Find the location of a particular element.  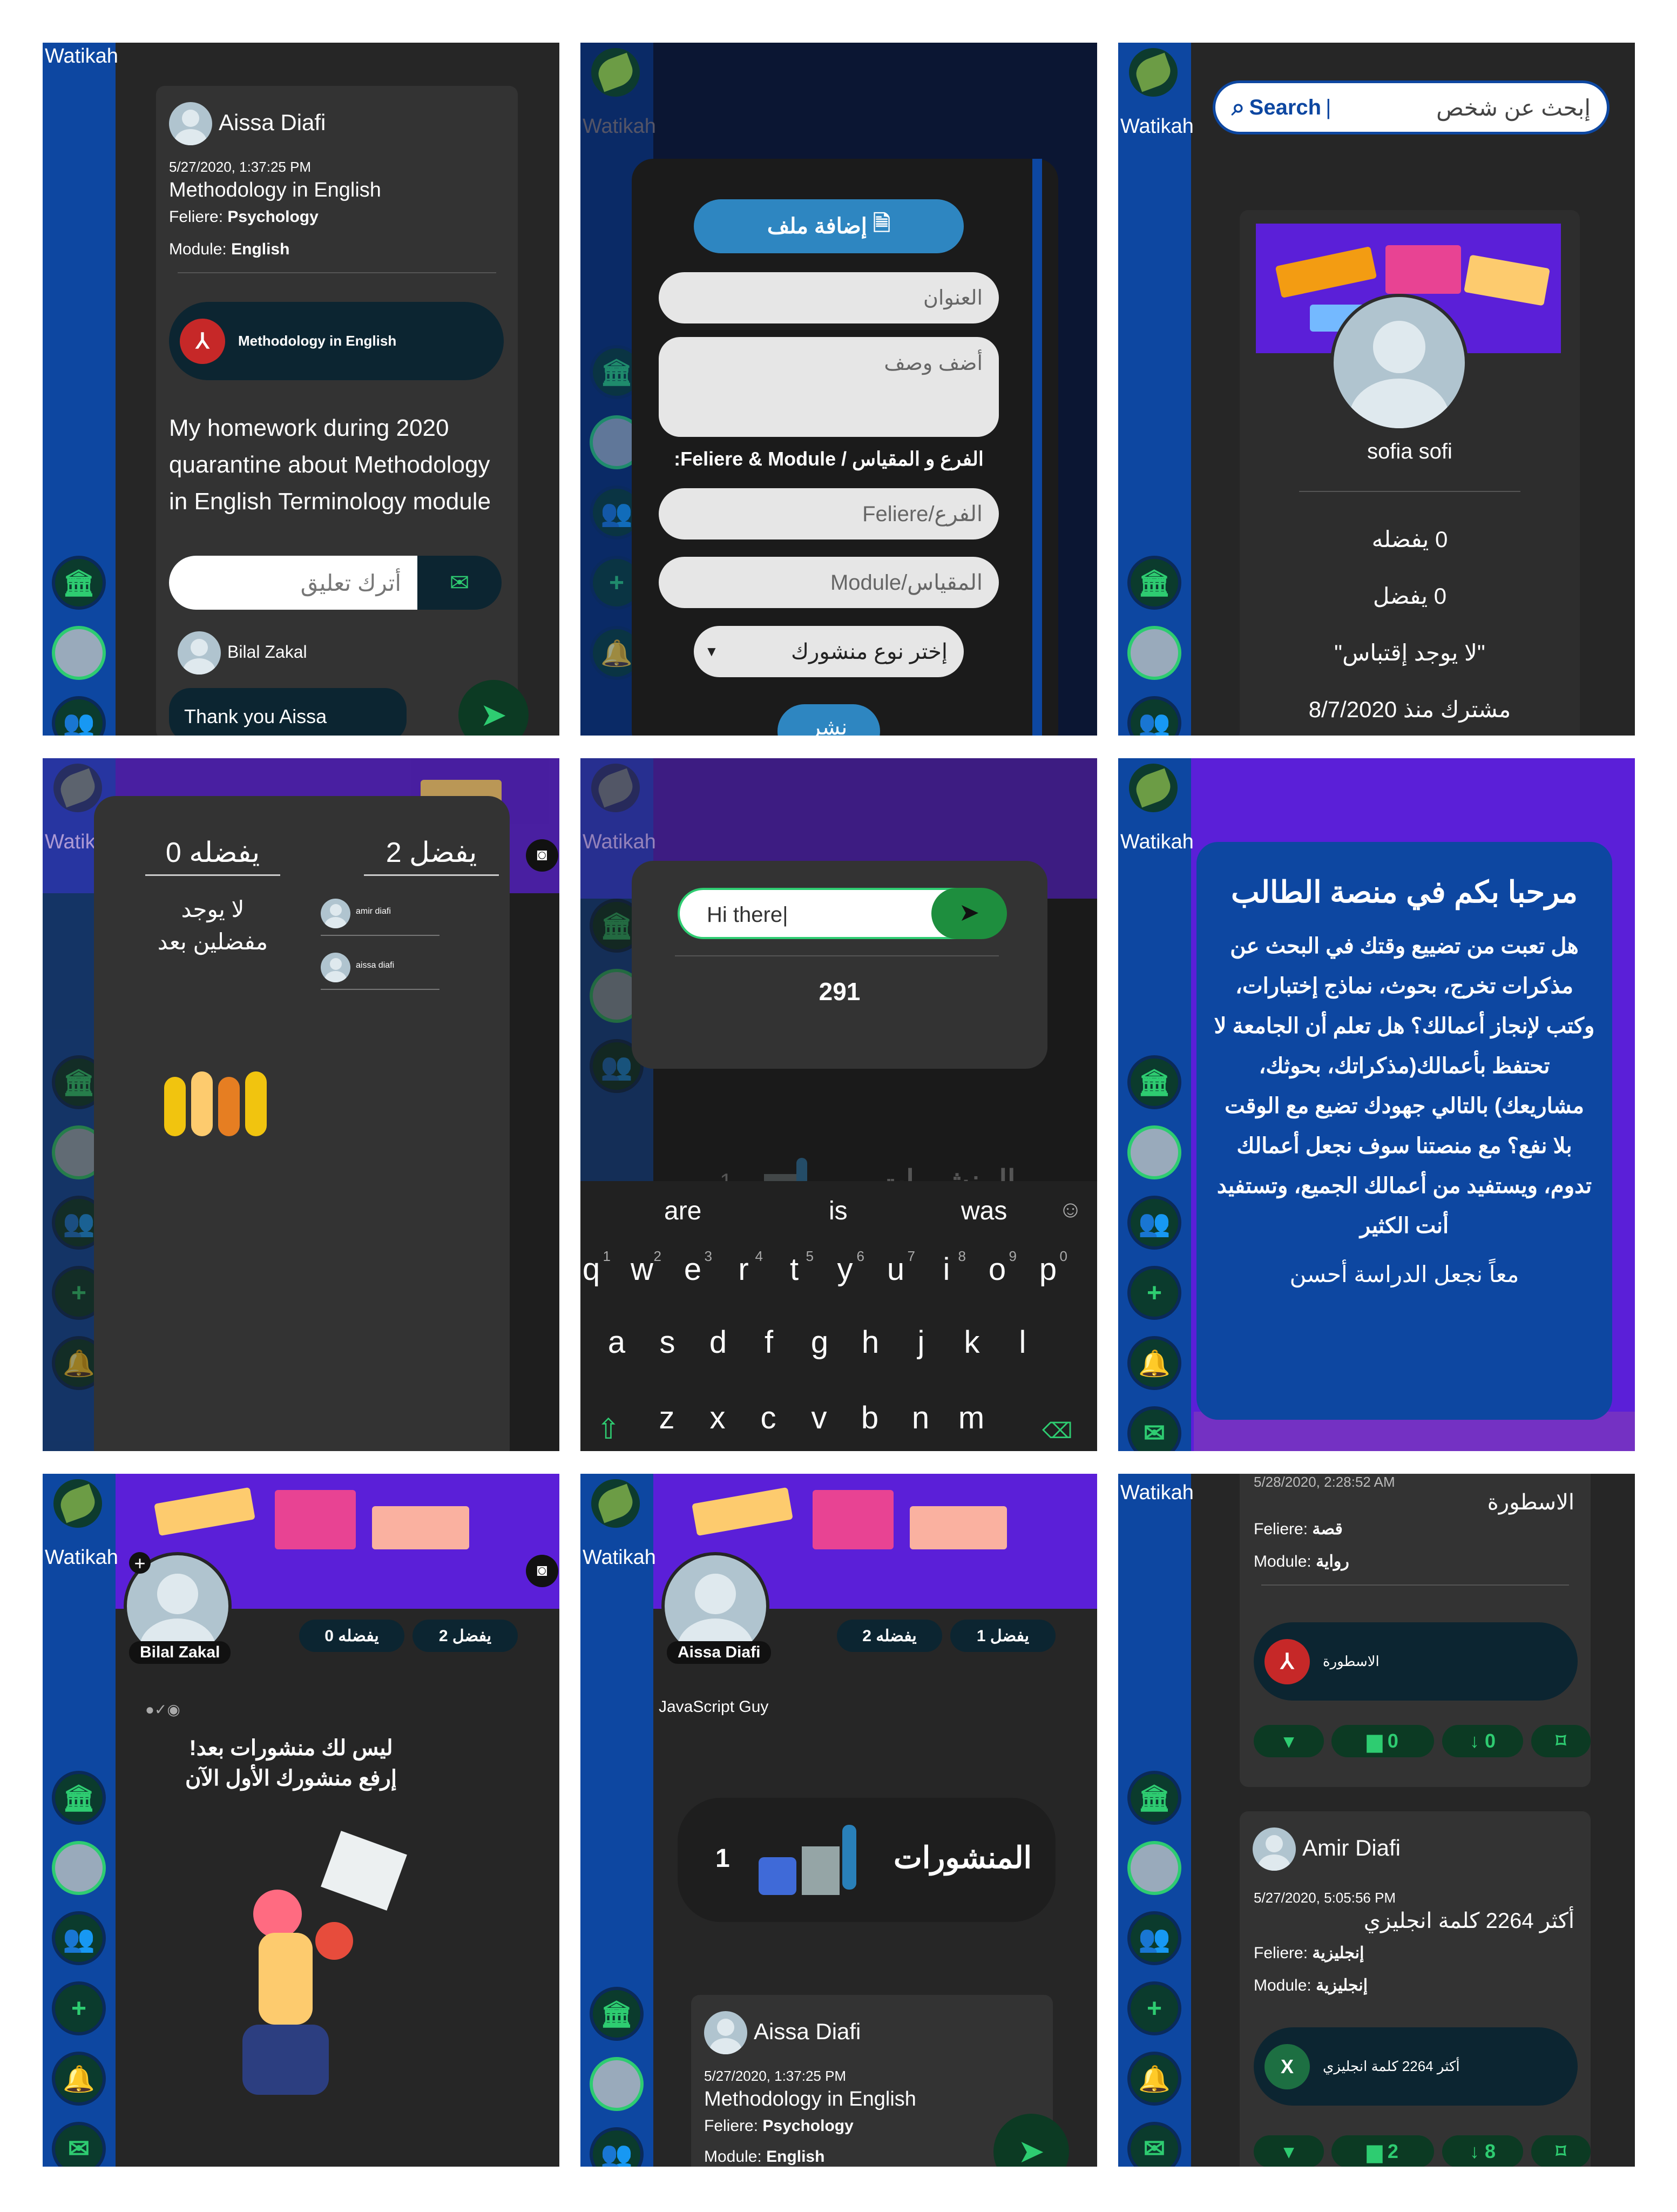

suggestion-1: are is located at coordinates (682, 1211).